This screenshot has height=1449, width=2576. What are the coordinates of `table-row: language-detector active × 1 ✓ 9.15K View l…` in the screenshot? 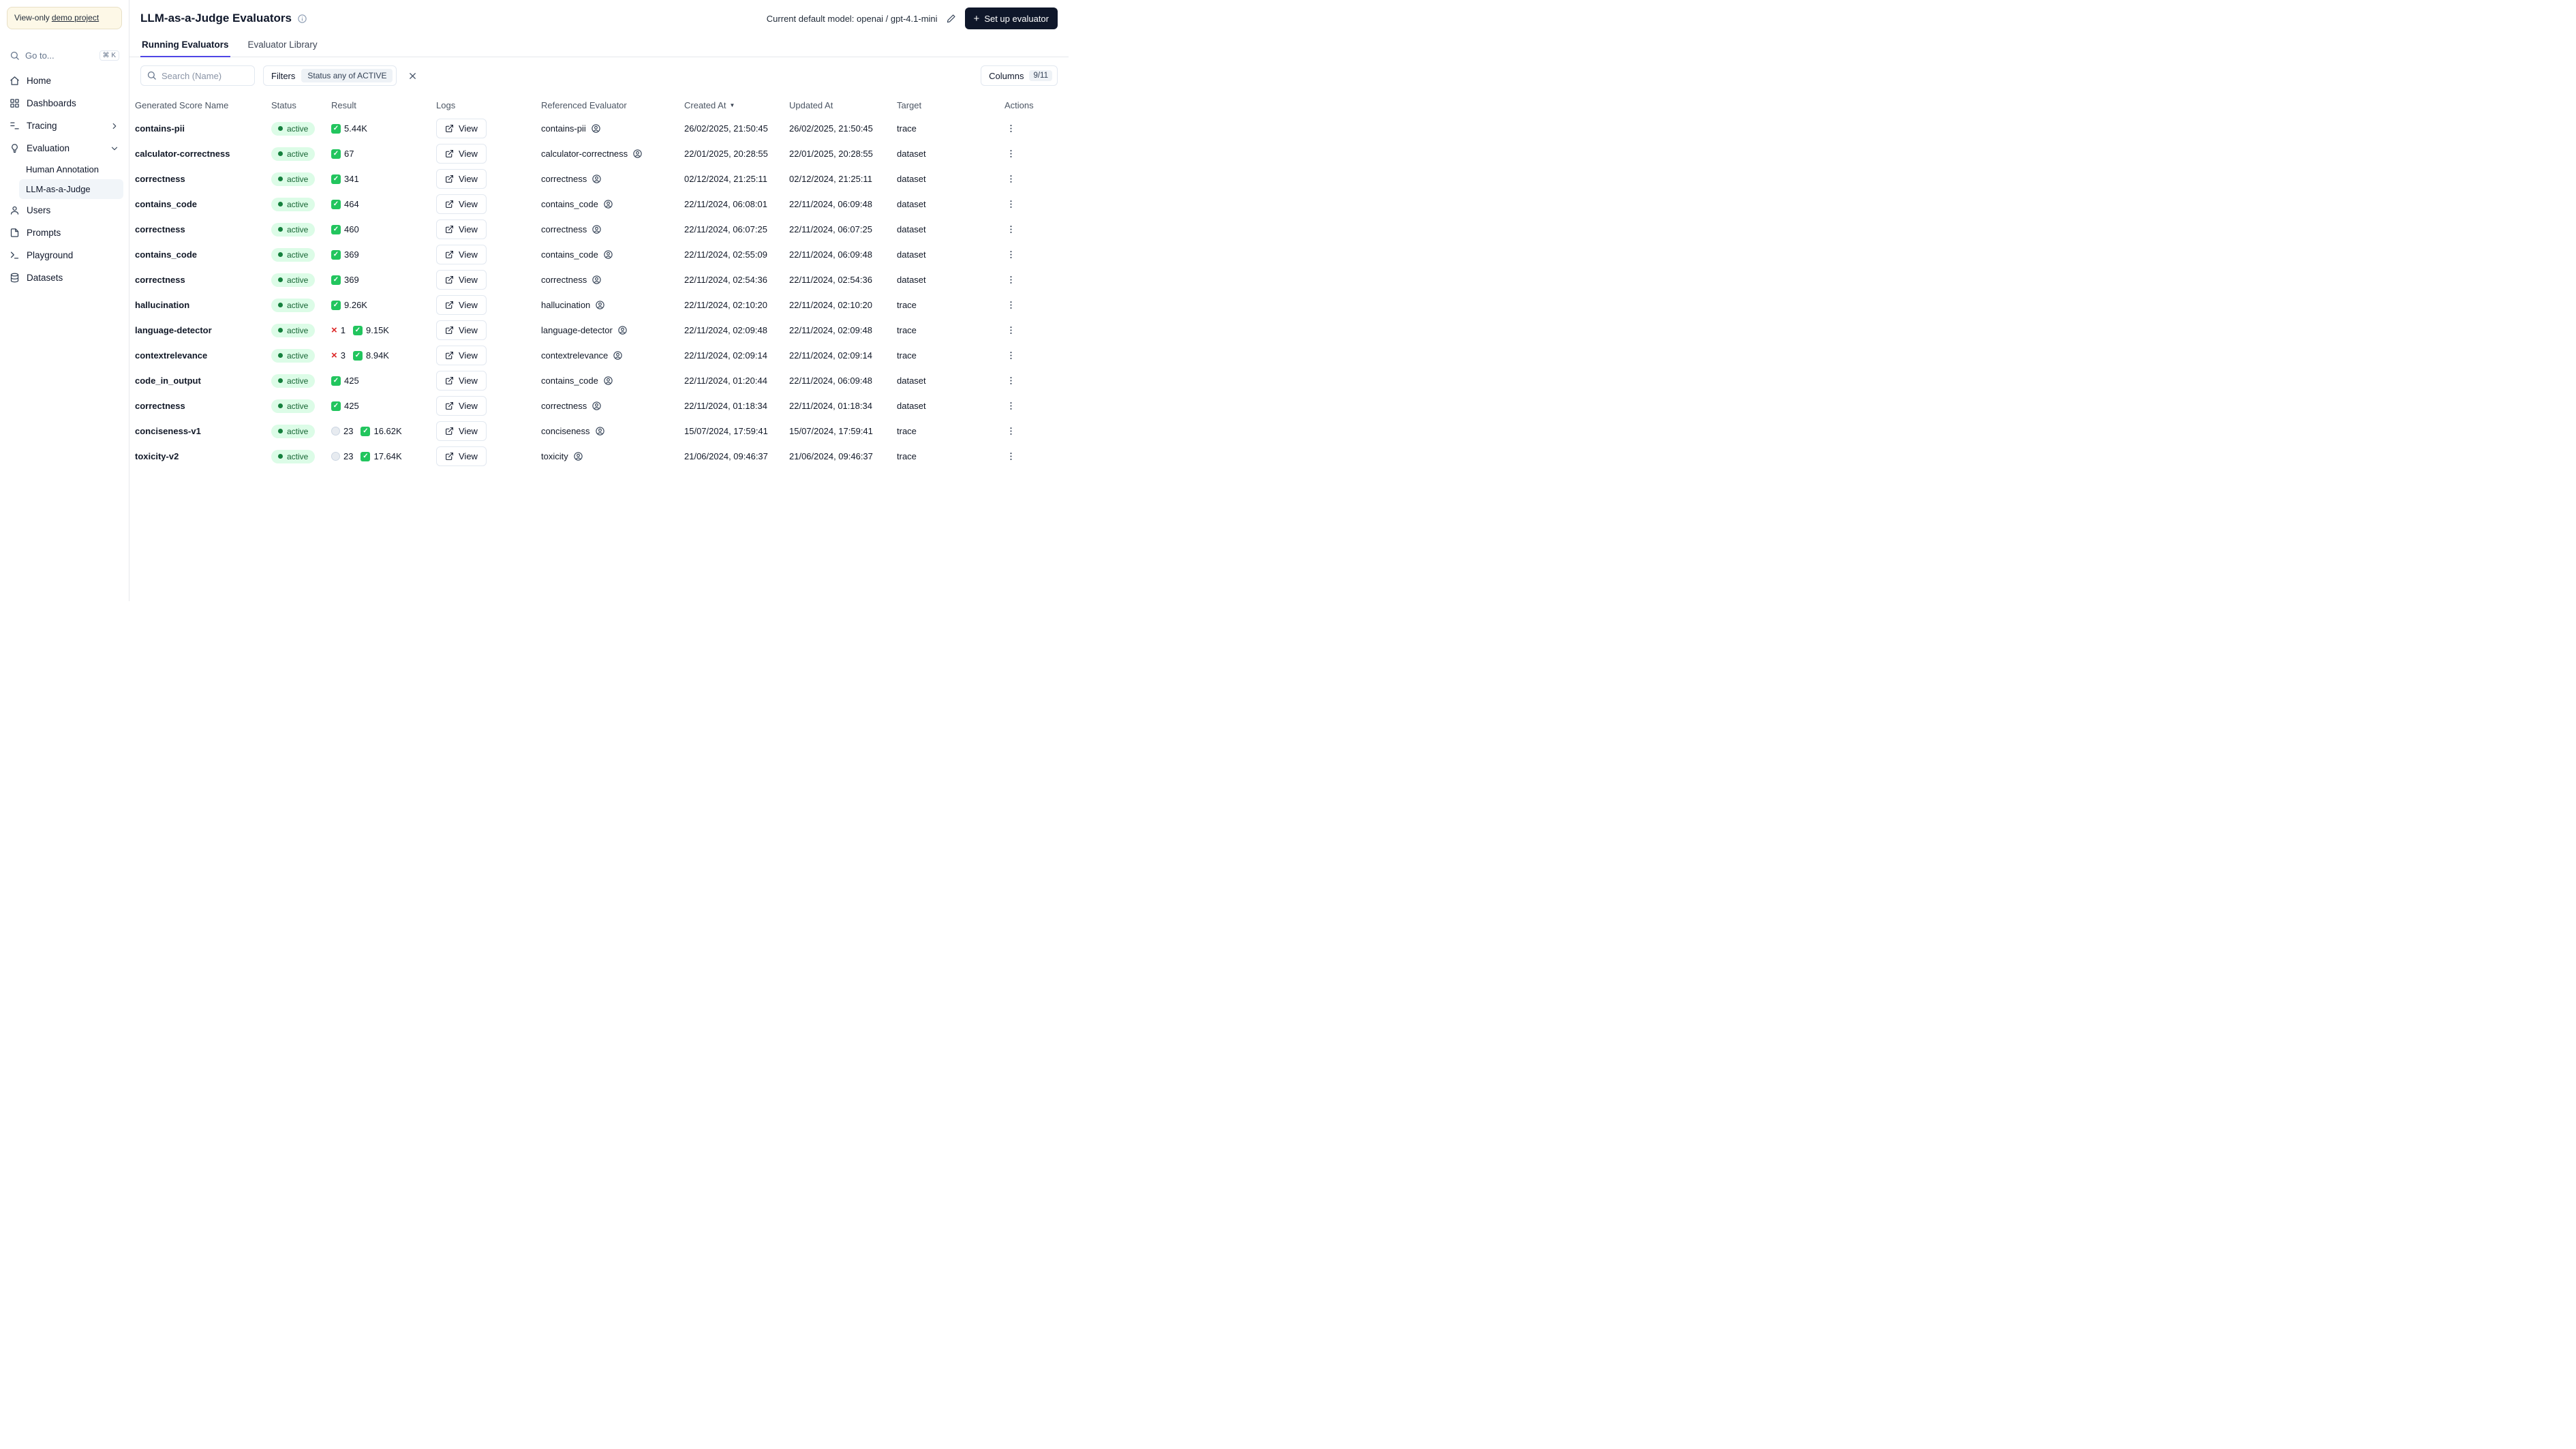 It's located at (602, 330).